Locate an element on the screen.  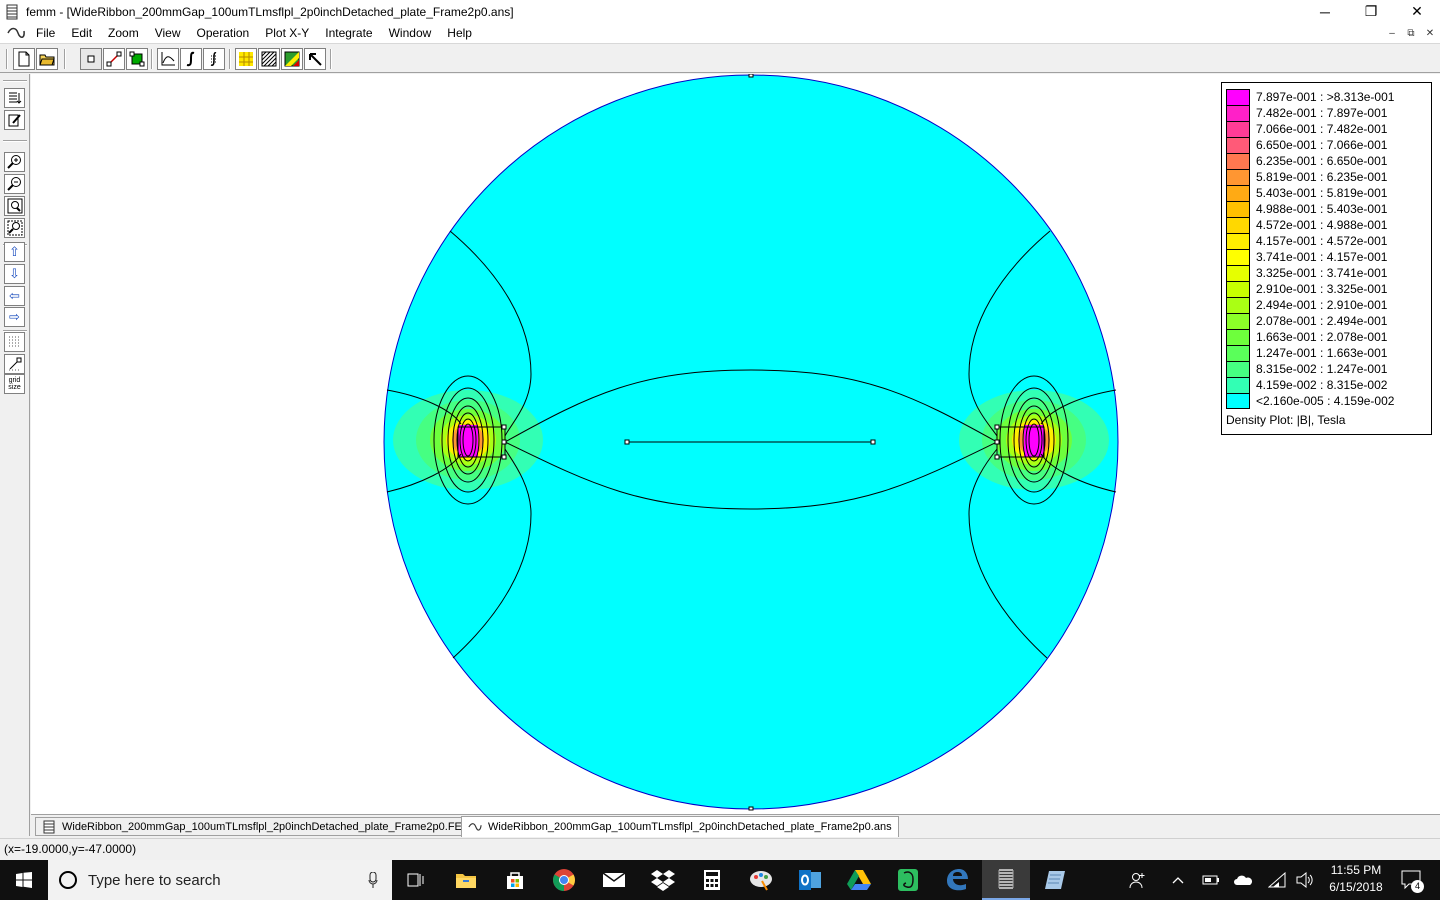
search-box: Type here to search is located at coordinates (220, 880).